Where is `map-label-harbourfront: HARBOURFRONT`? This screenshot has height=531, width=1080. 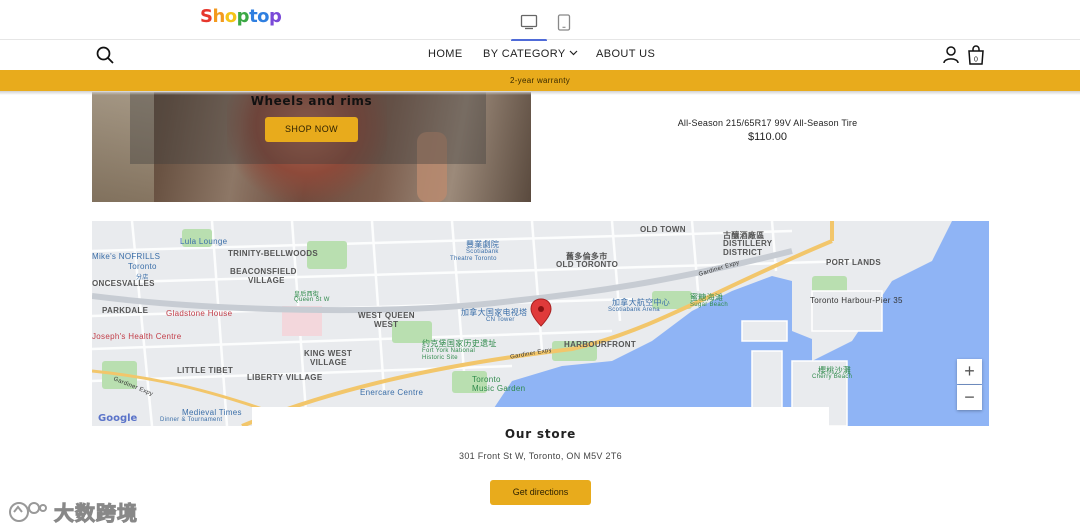
map-label-harbourfront: HARBOURFRONT is located at coordinates (600, 344).